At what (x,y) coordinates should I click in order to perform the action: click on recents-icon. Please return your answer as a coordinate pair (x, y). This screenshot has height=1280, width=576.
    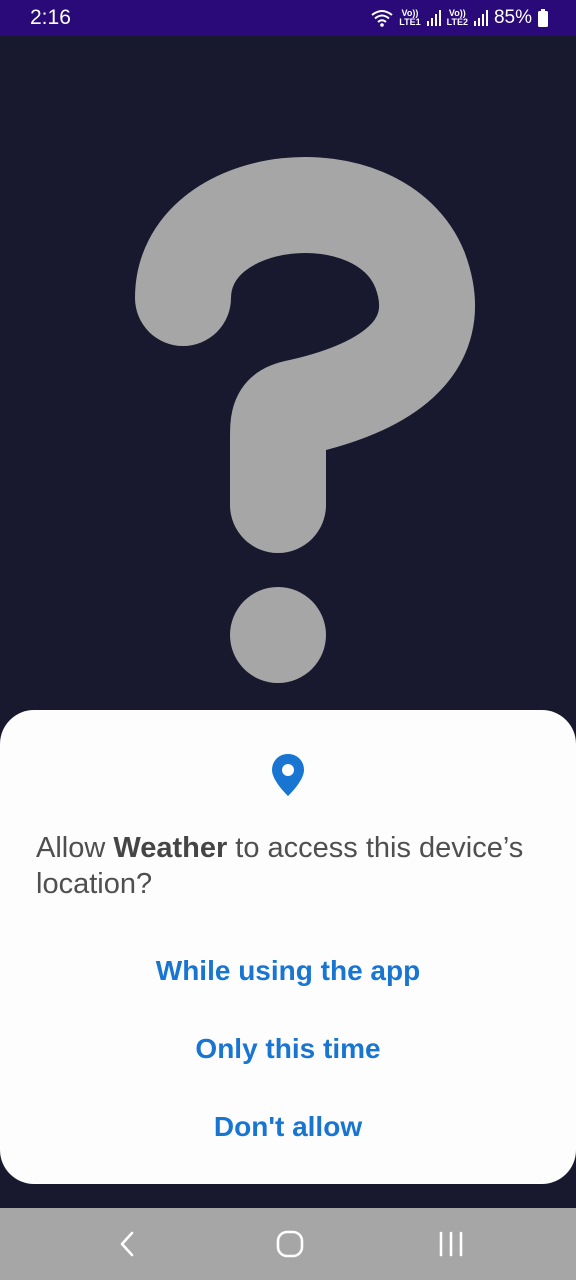
    Looking at the image, I should click on (451, 1244).